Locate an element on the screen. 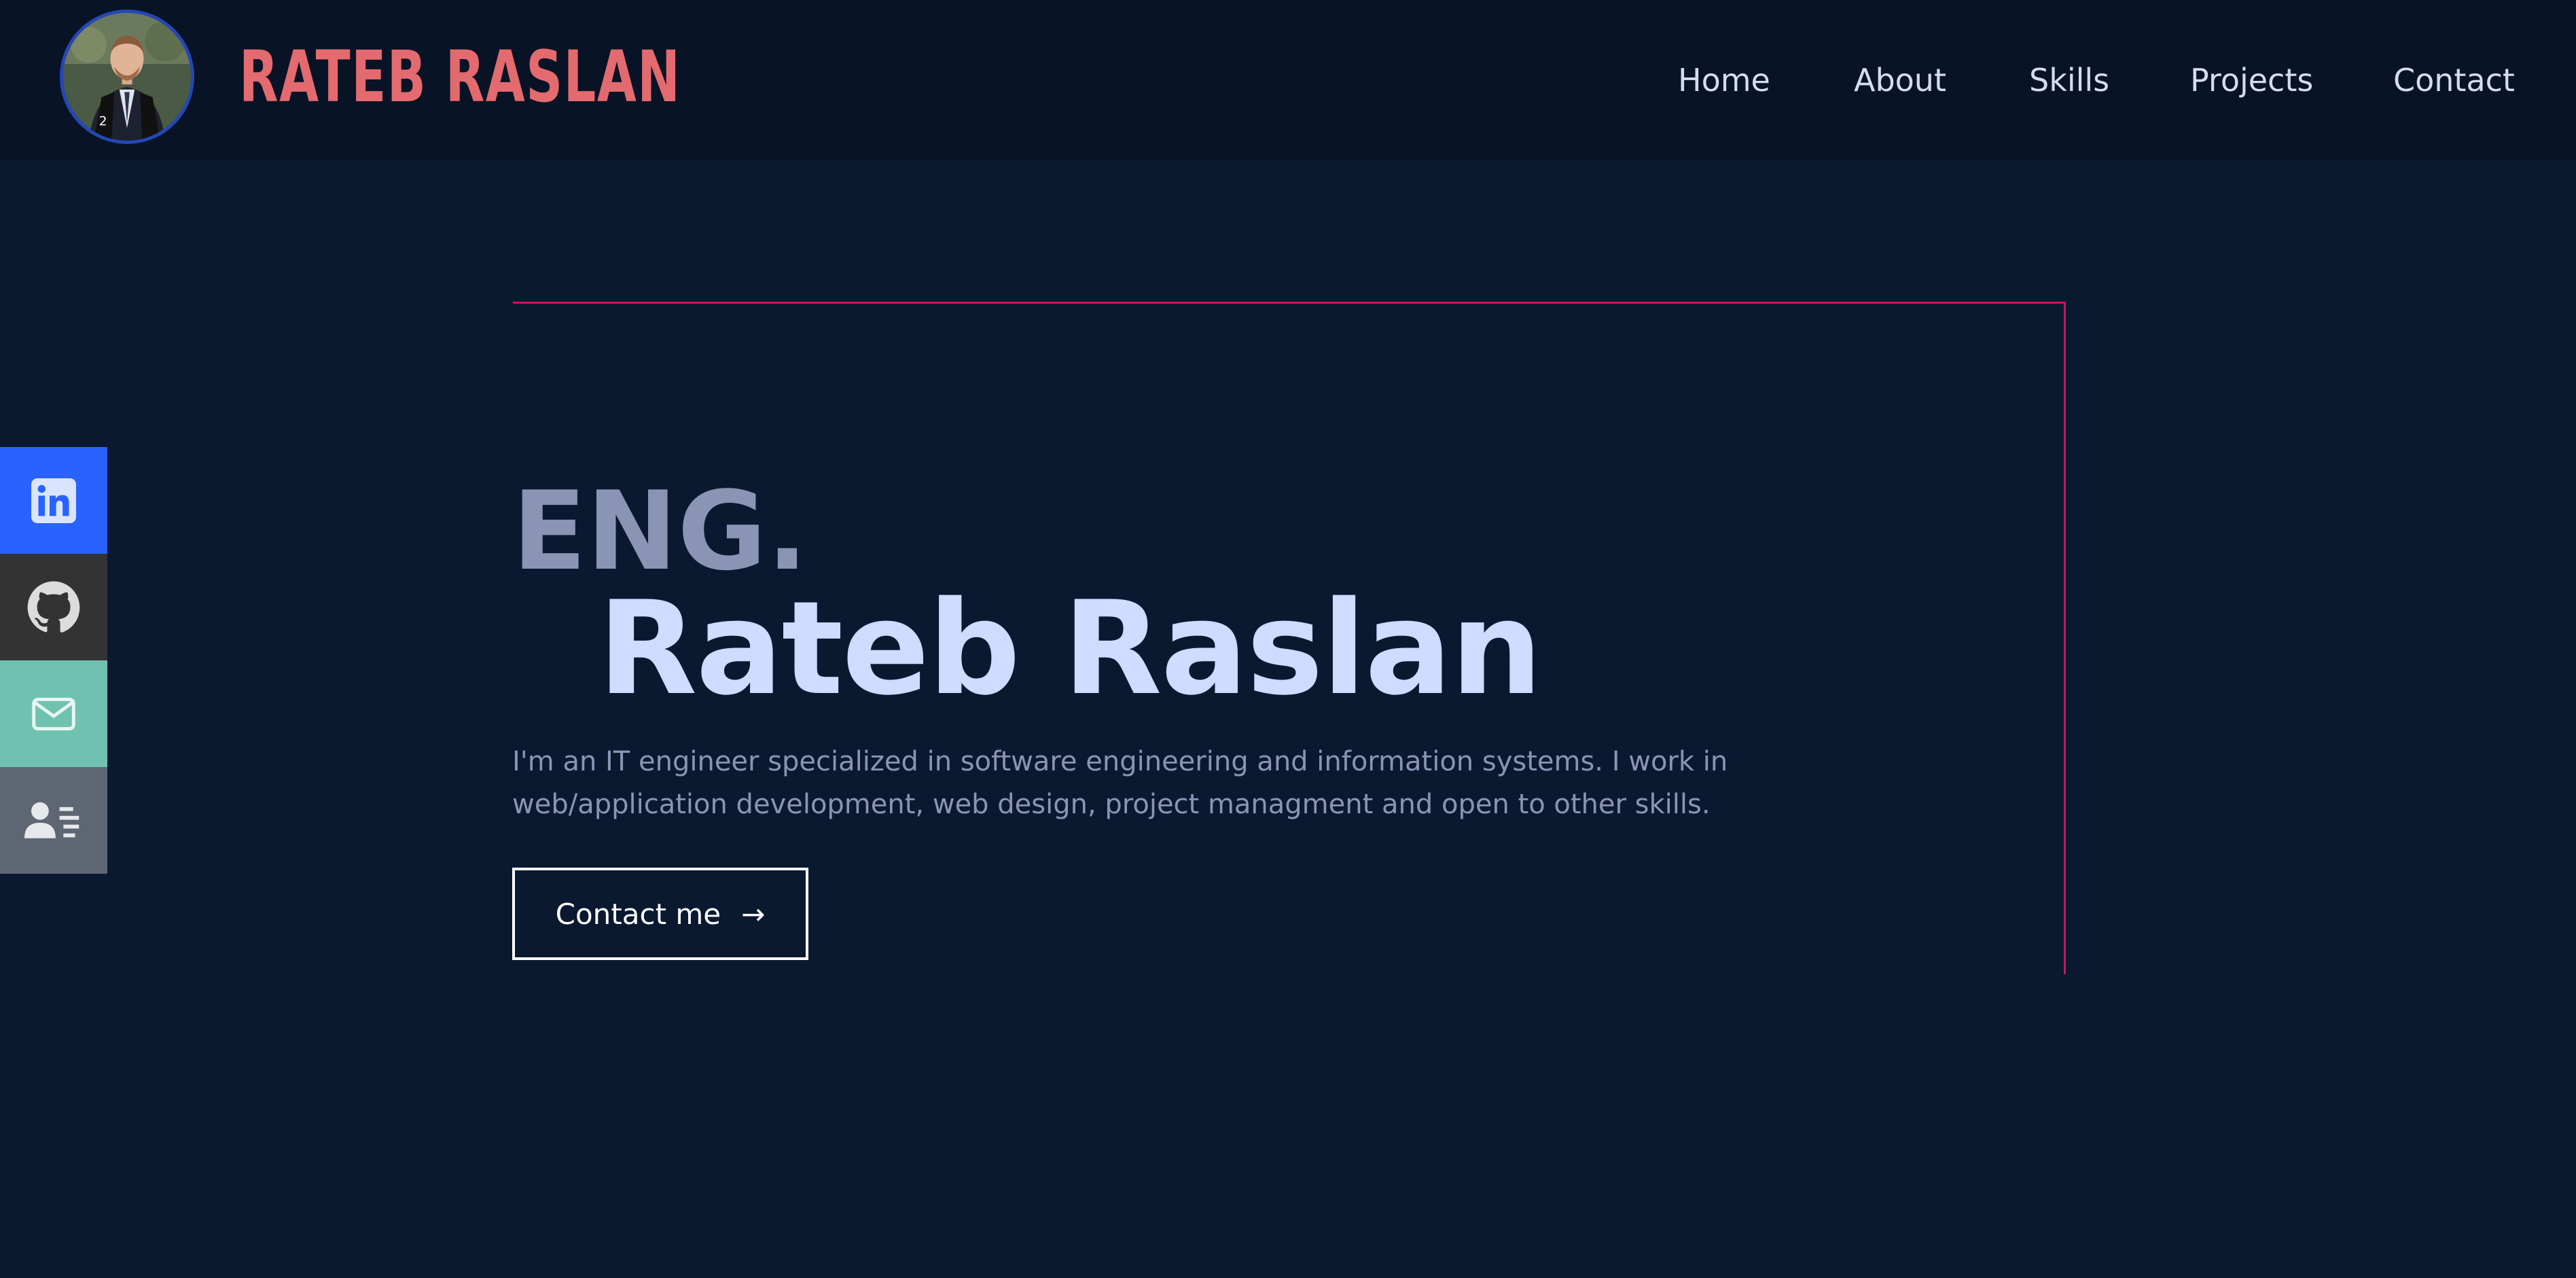  mail-icon is located at coordinates (53, 713).